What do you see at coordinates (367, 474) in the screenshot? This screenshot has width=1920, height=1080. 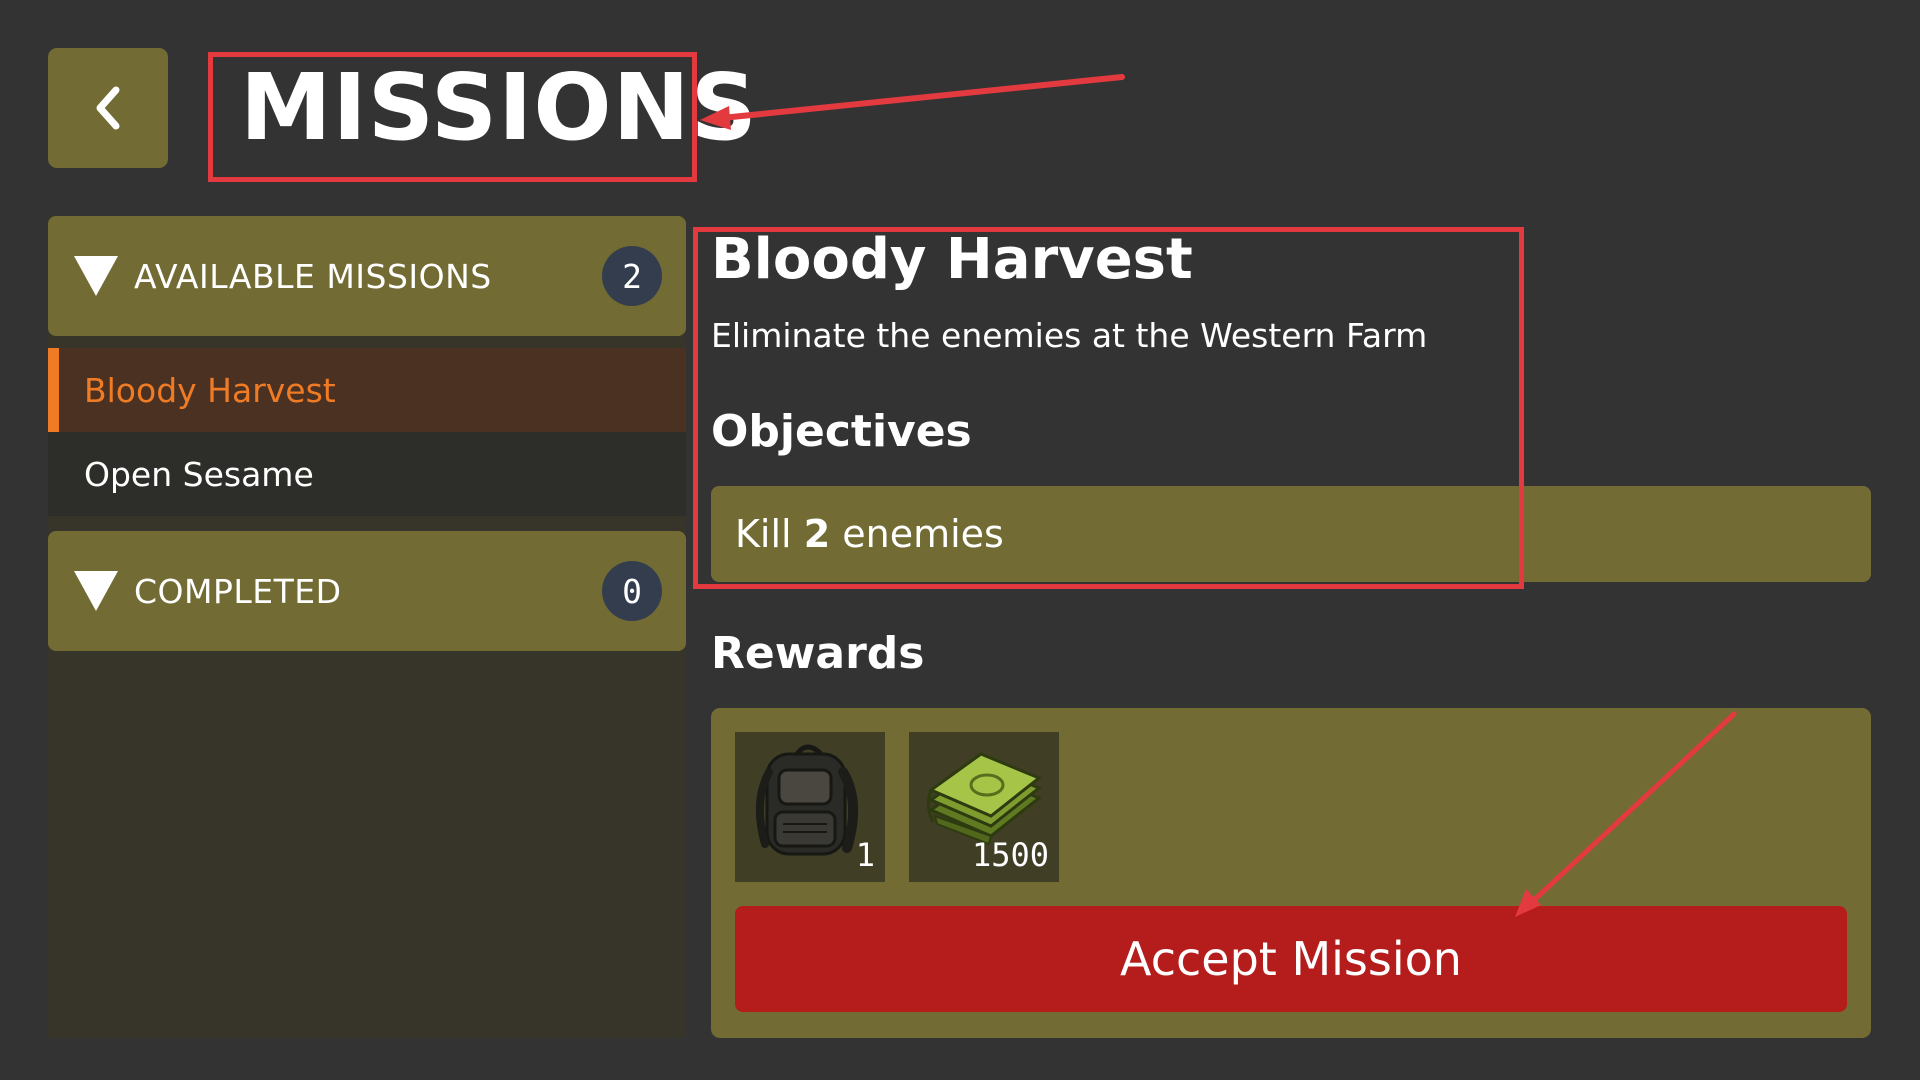 I see `mission-item-open-sesame: Open Sesame` at bounding box center [367, 474].